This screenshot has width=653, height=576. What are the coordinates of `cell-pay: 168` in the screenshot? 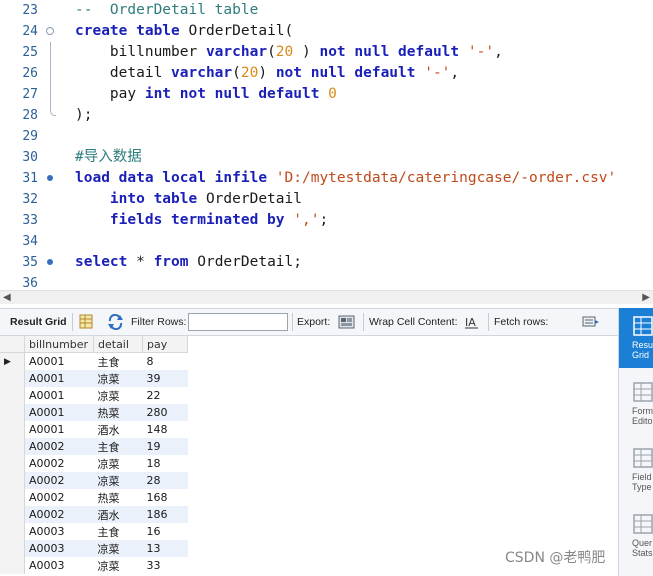 It's located at (165, 497).